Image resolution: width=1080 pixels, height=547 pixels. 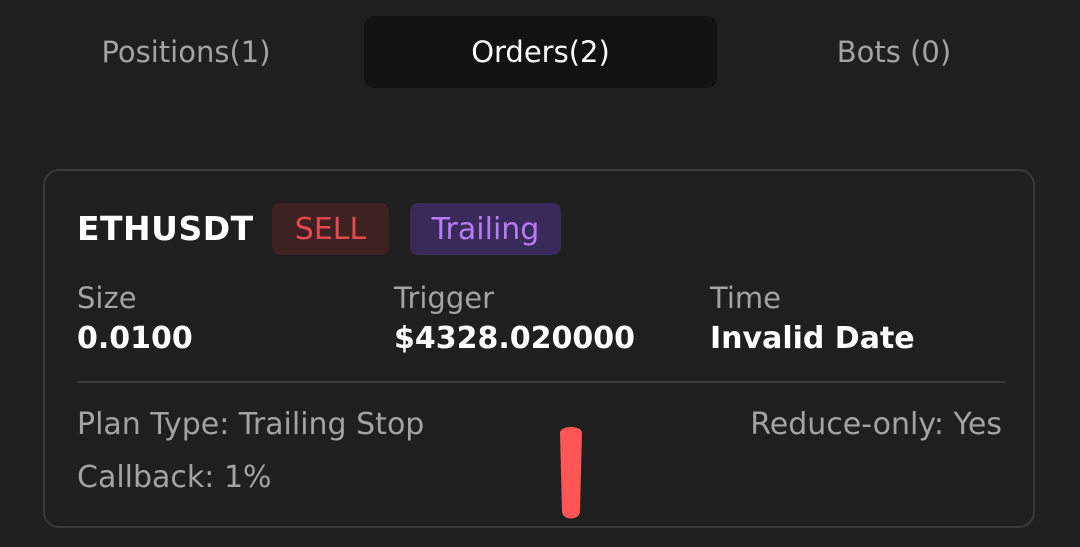 What do you see at coordinates (135, 338) in the screenshot?
I see `size-value: 0.0100` at bounding box center [135, 338].